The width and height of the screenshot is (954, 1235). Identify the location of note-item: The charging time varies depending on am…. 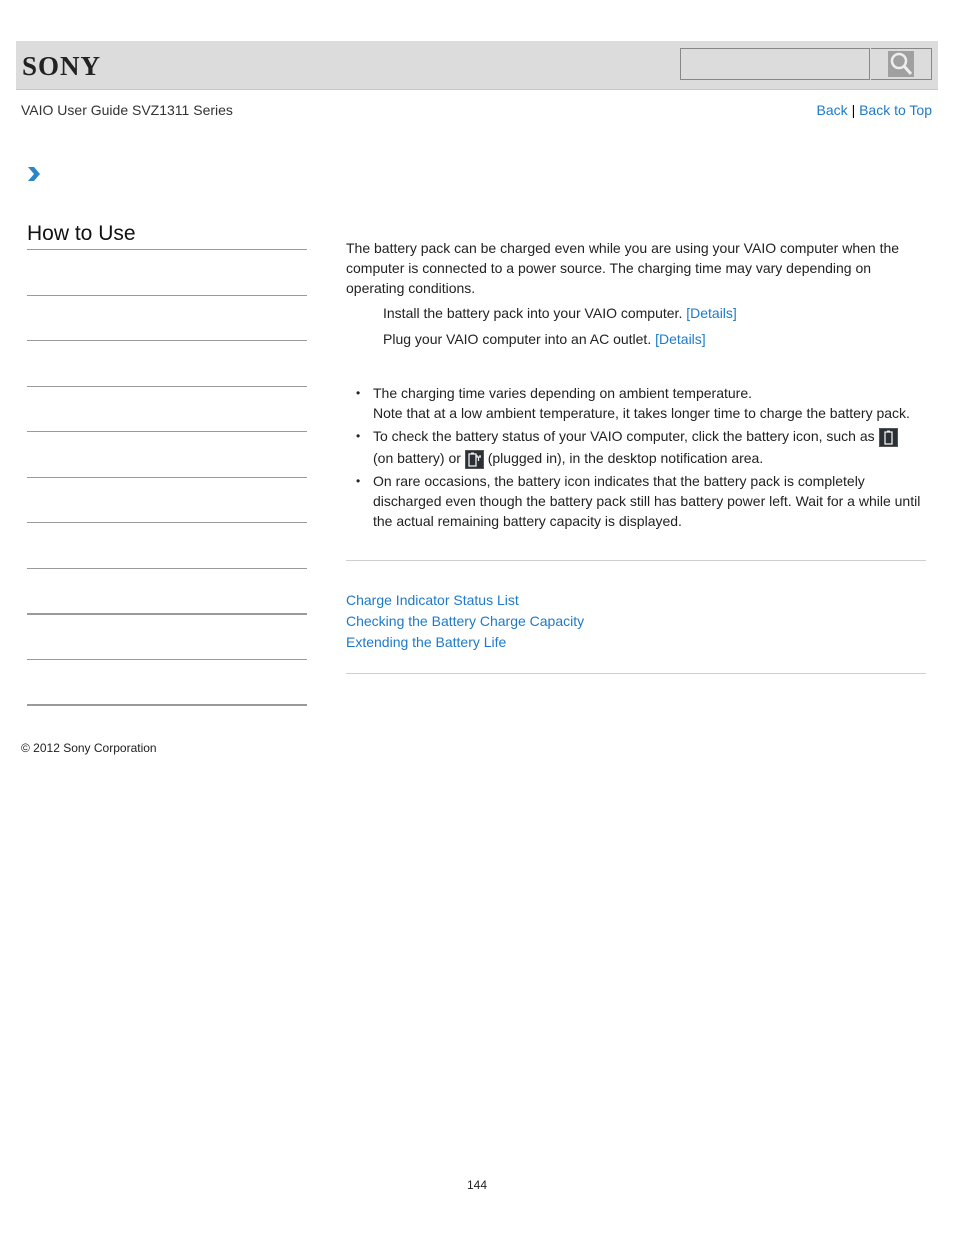
(642, 403).